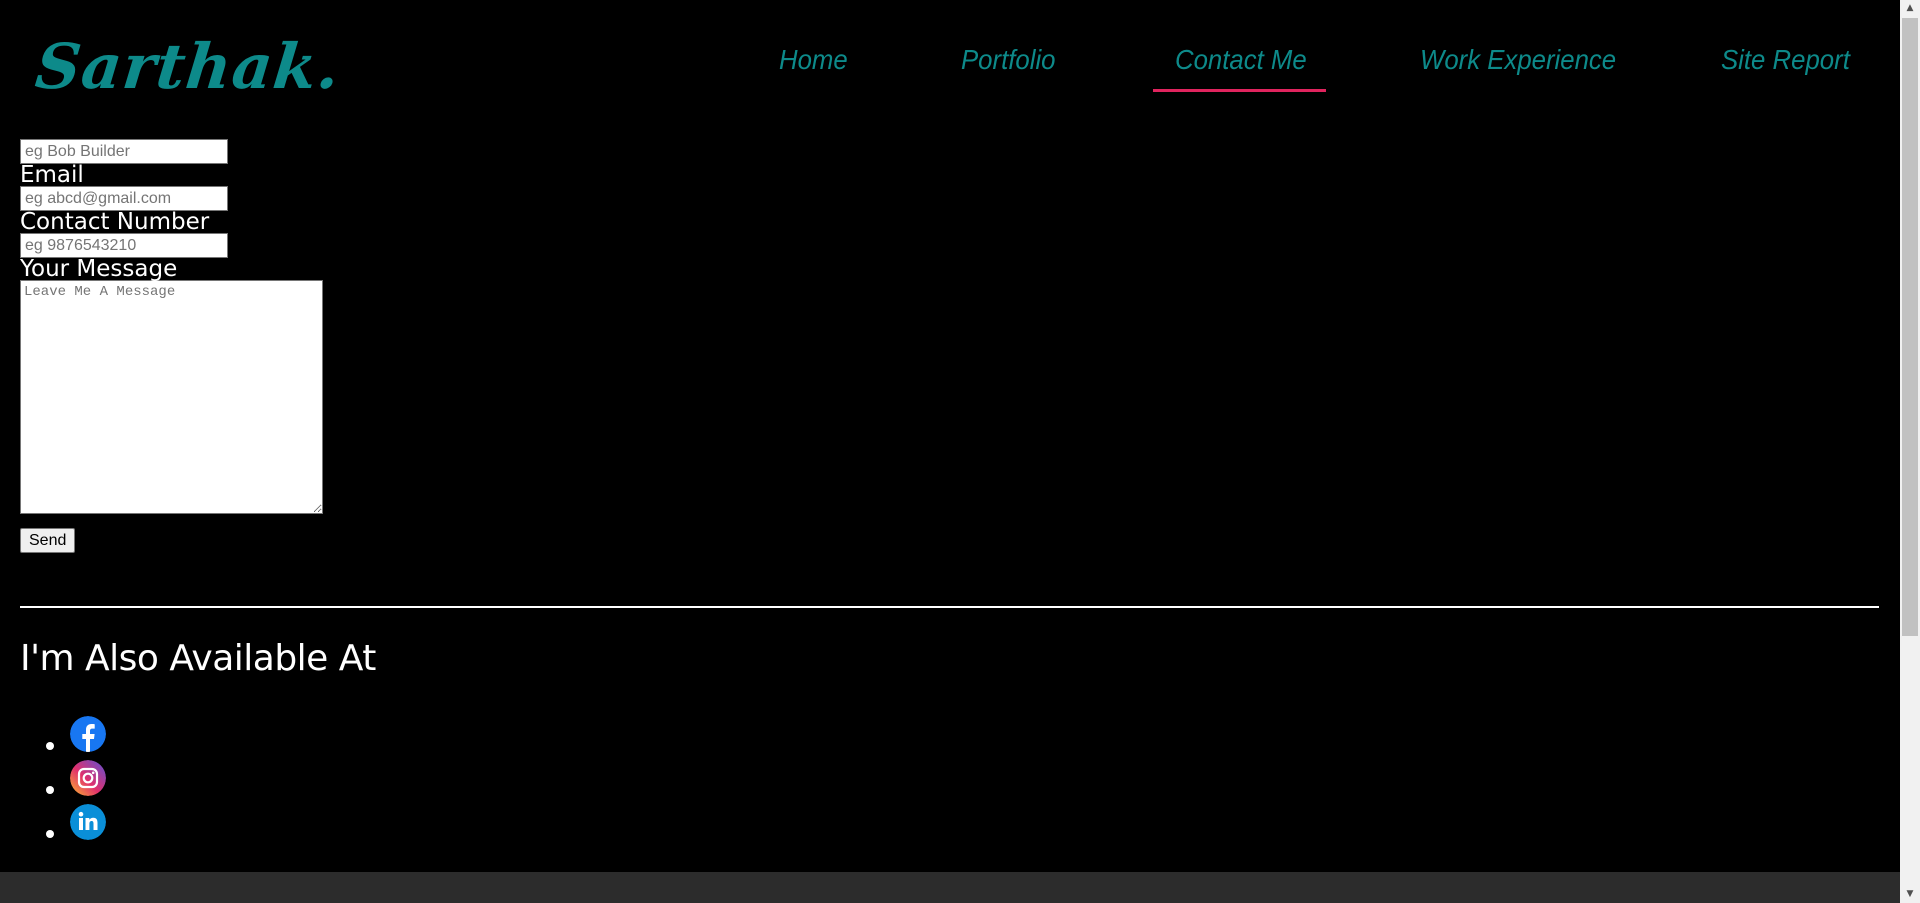  What do you see at coordinates (88, 778) in the screenshot?
I see `instagram-icon` at bounding box center [88, 778].